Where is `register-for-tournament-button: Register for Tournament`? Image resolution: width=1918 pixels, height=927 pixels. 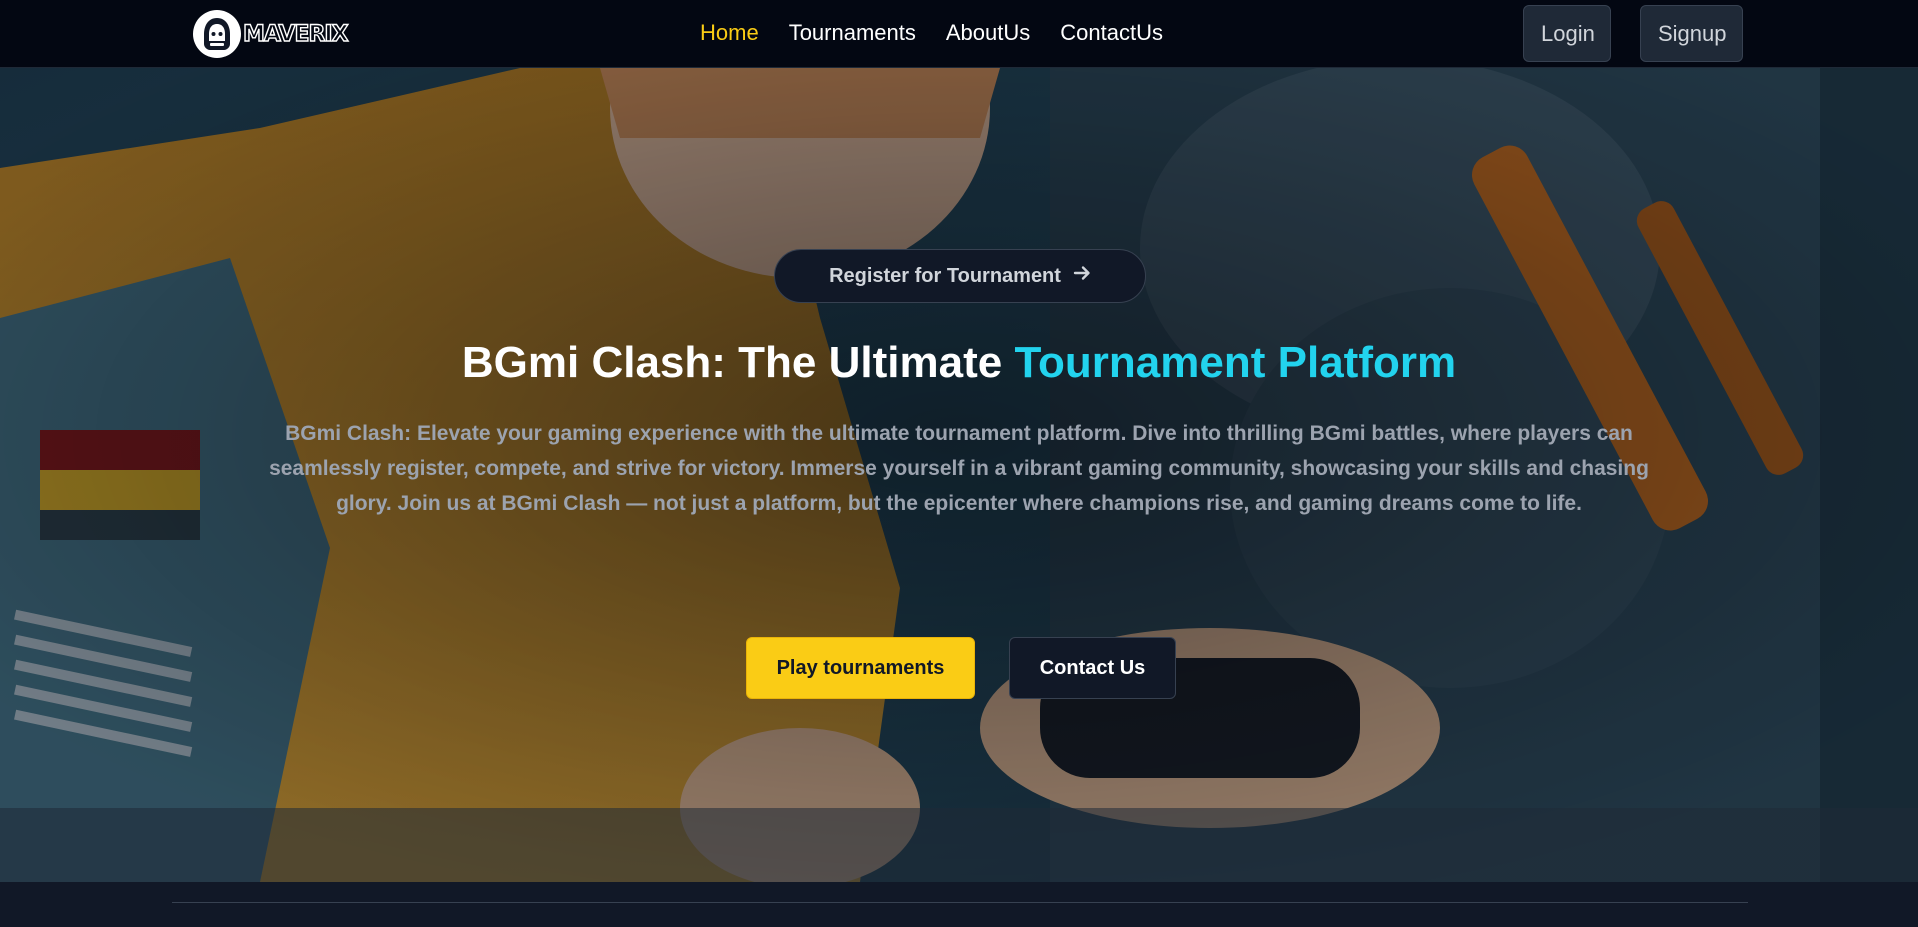 register-for-tournament-button: Register for Tournament is located at coordinates (960, 276).